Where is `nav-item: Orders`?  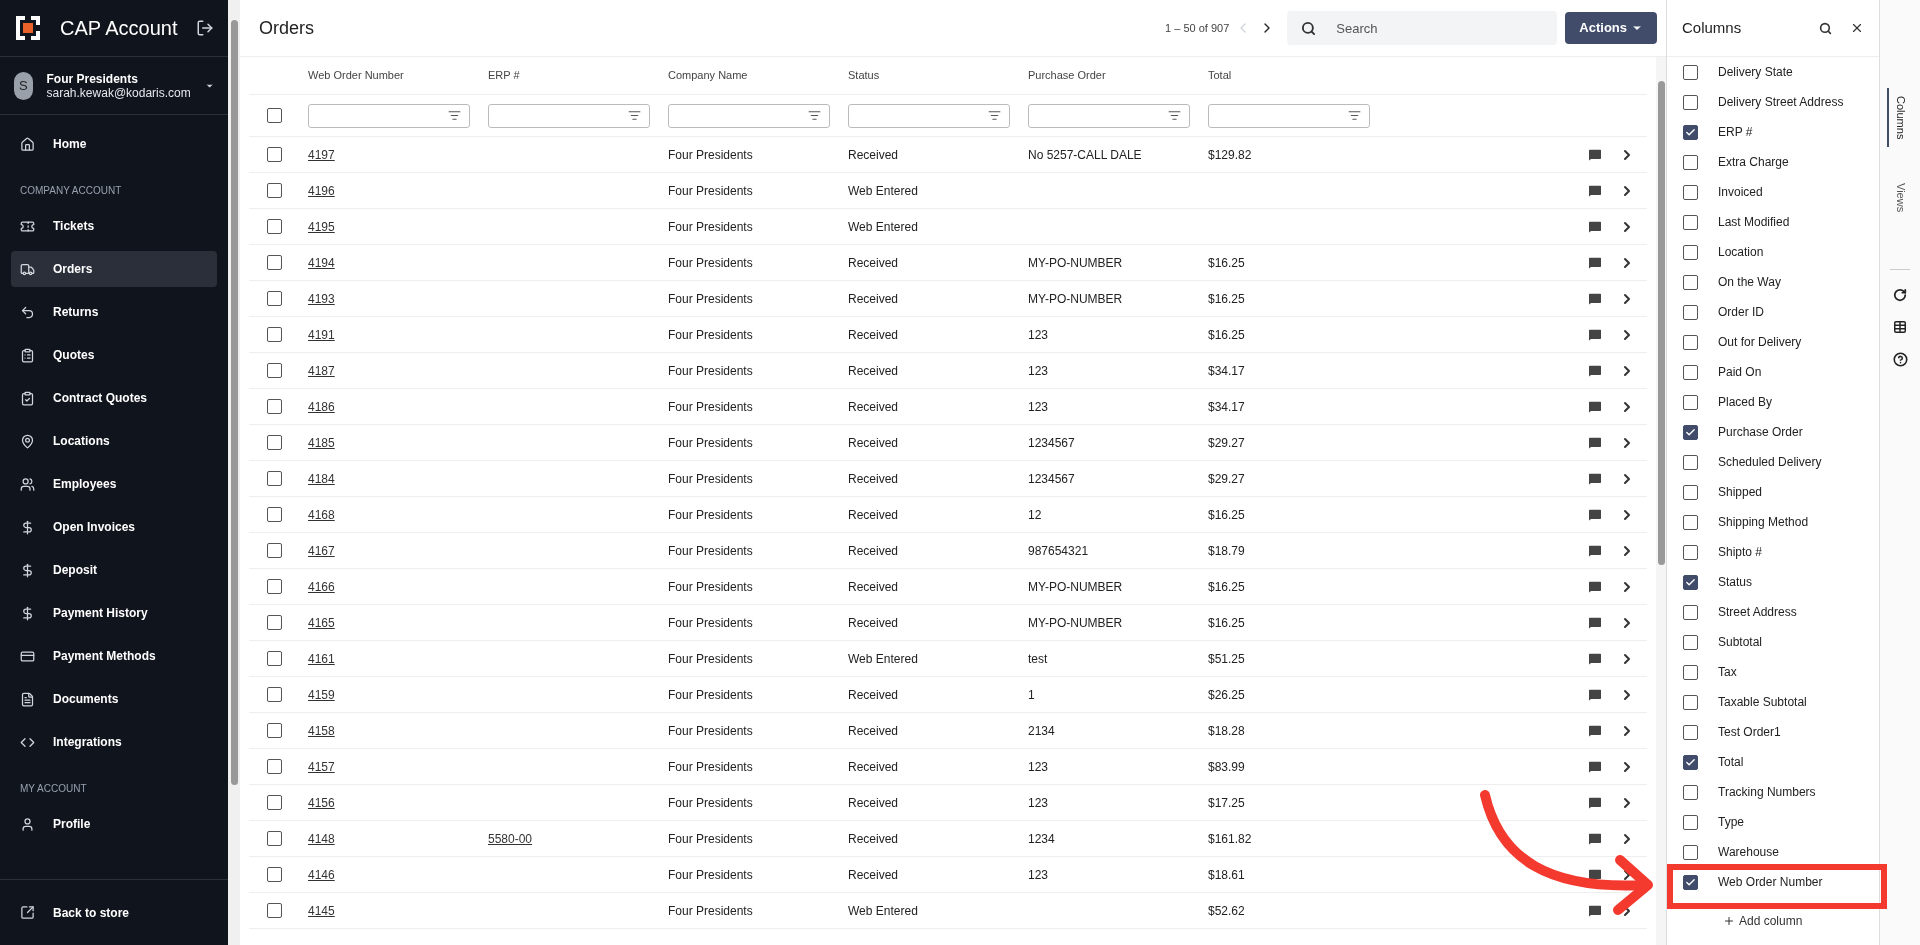
nav-item: Orders is located at coordinates (114, 269).